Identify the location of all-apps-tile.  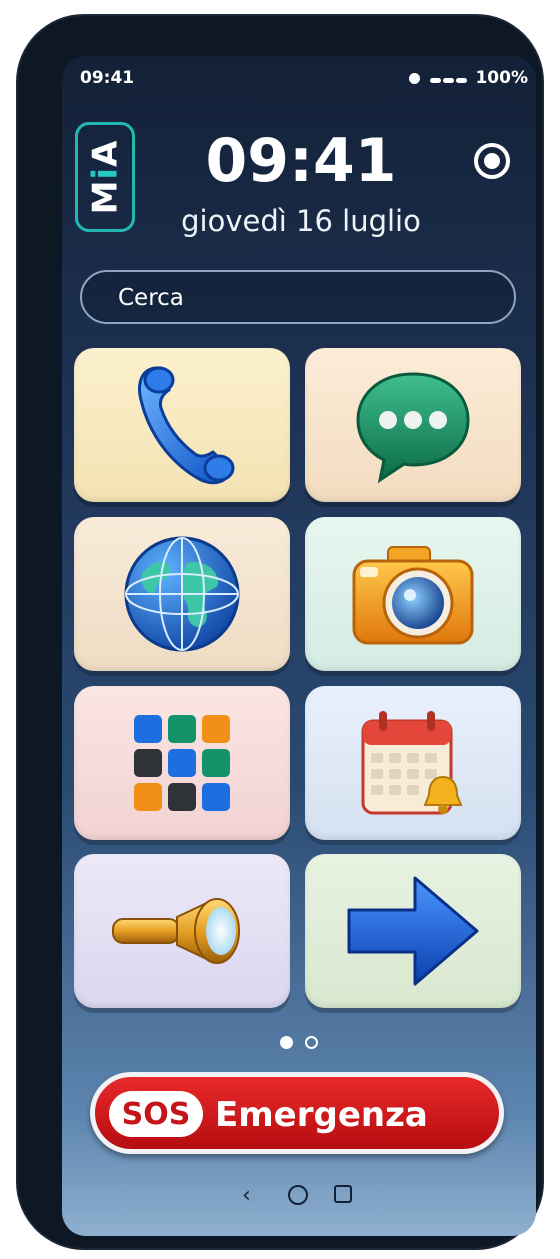
(182, 763).